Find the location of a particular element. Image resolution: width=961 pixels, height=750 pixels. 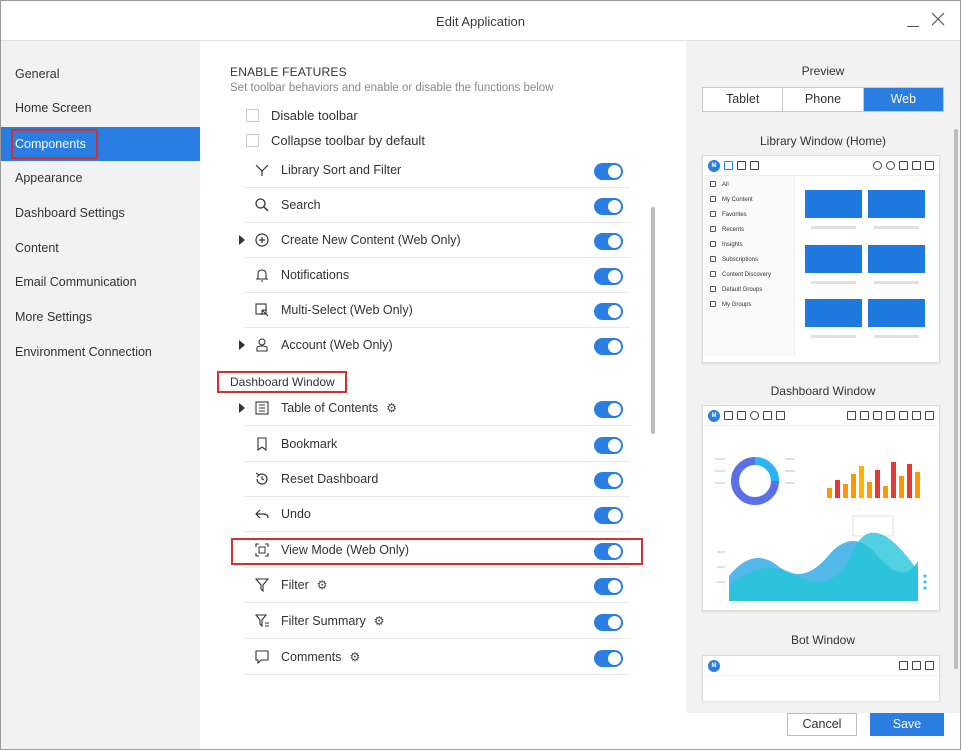

feature-row-bookmark: Bookmark is located at coordinates (437, 444).